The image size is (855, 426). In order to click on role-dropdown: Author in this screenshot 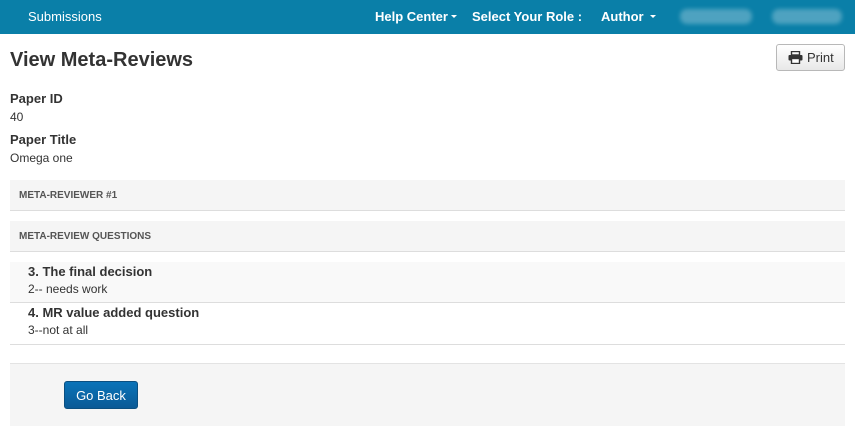, I will do `click(629, 16)`.